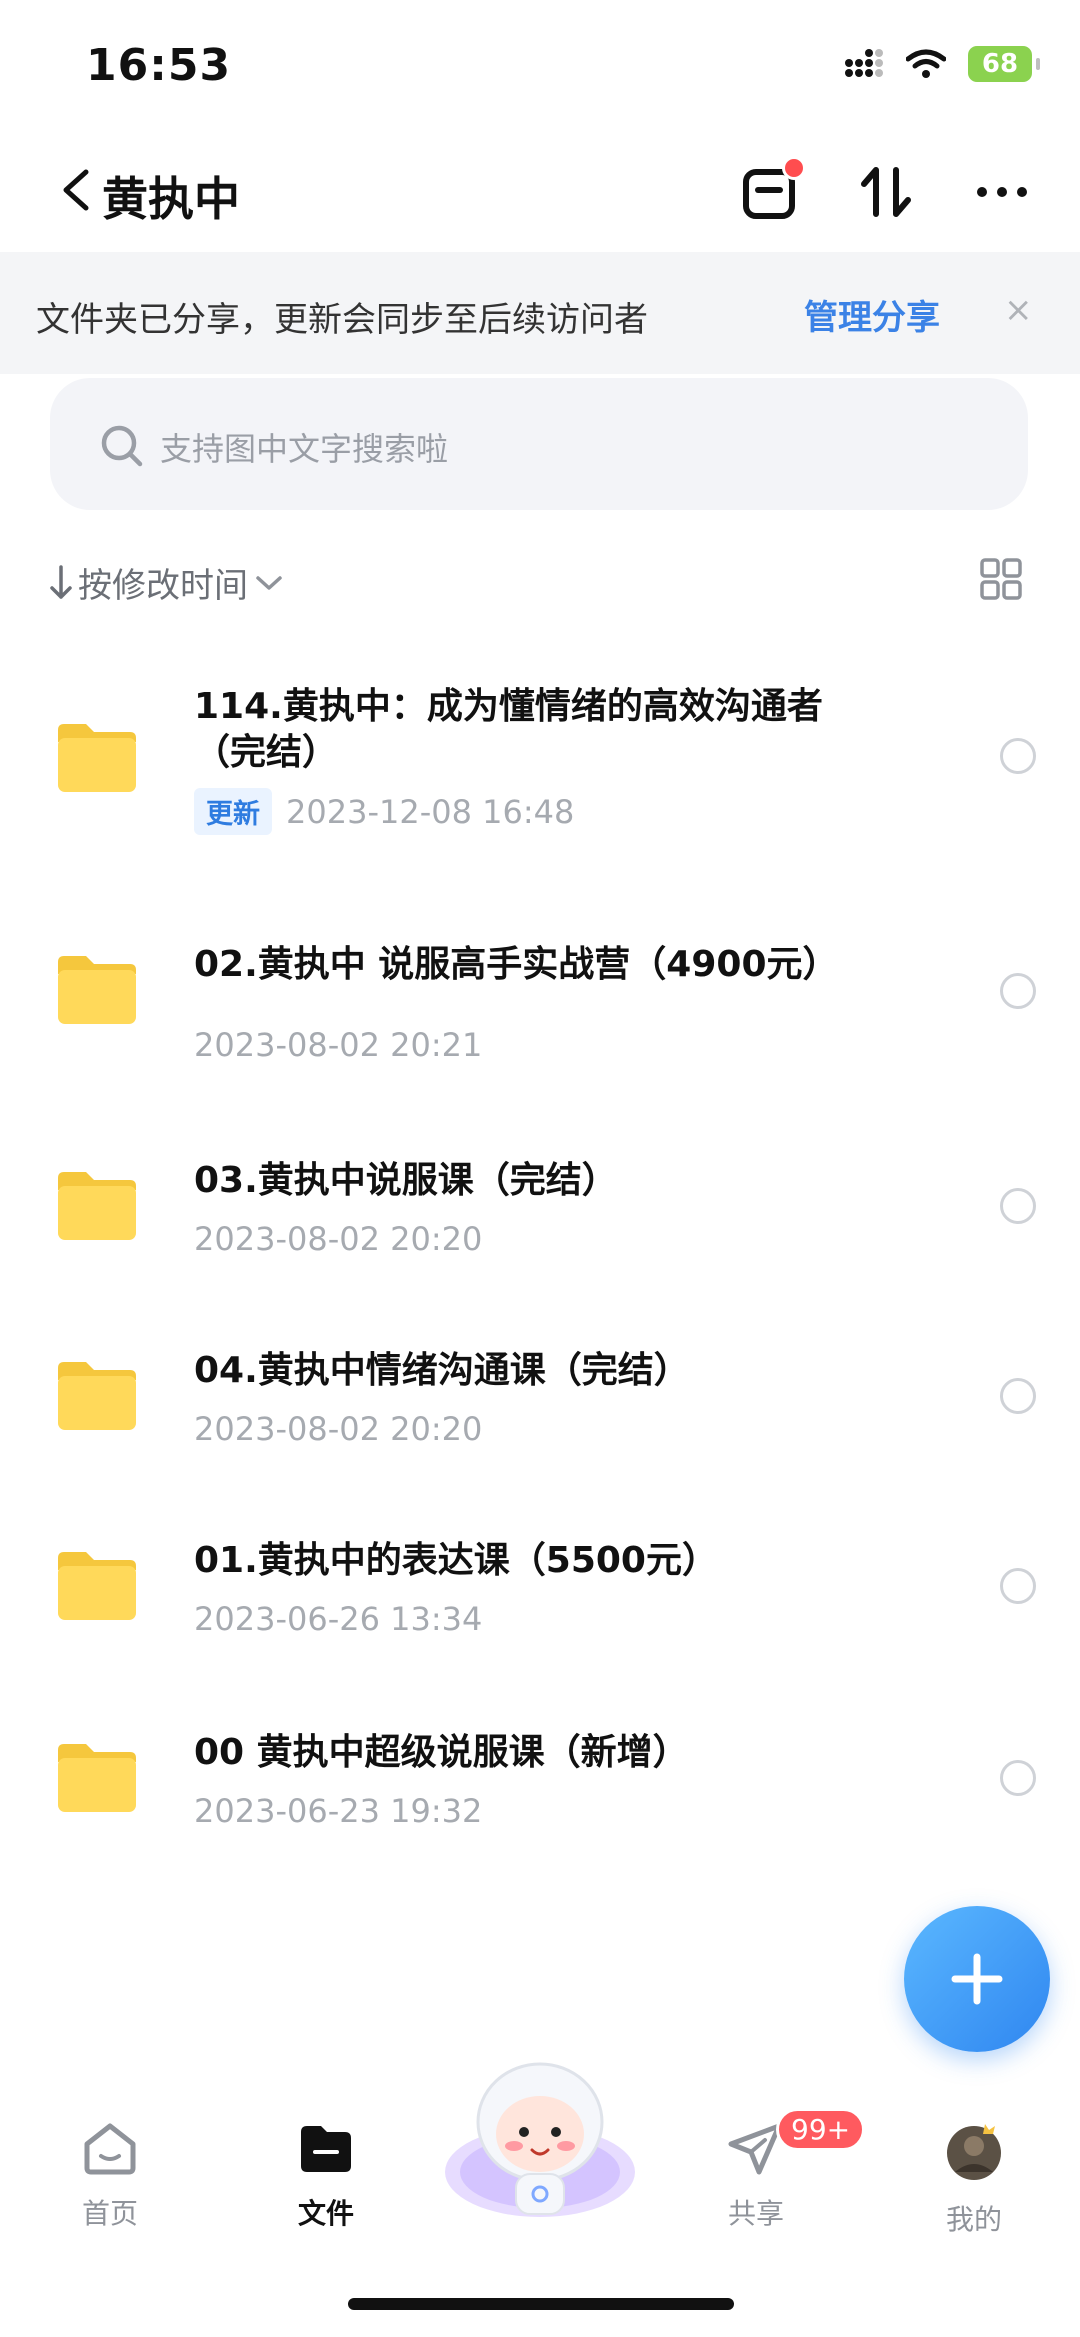 The height and width of the screenshot is (2337, 1080). Describe the element at coordinates (1018, 310) in the screenshot. I see `banner-close-button: ×` at that location.